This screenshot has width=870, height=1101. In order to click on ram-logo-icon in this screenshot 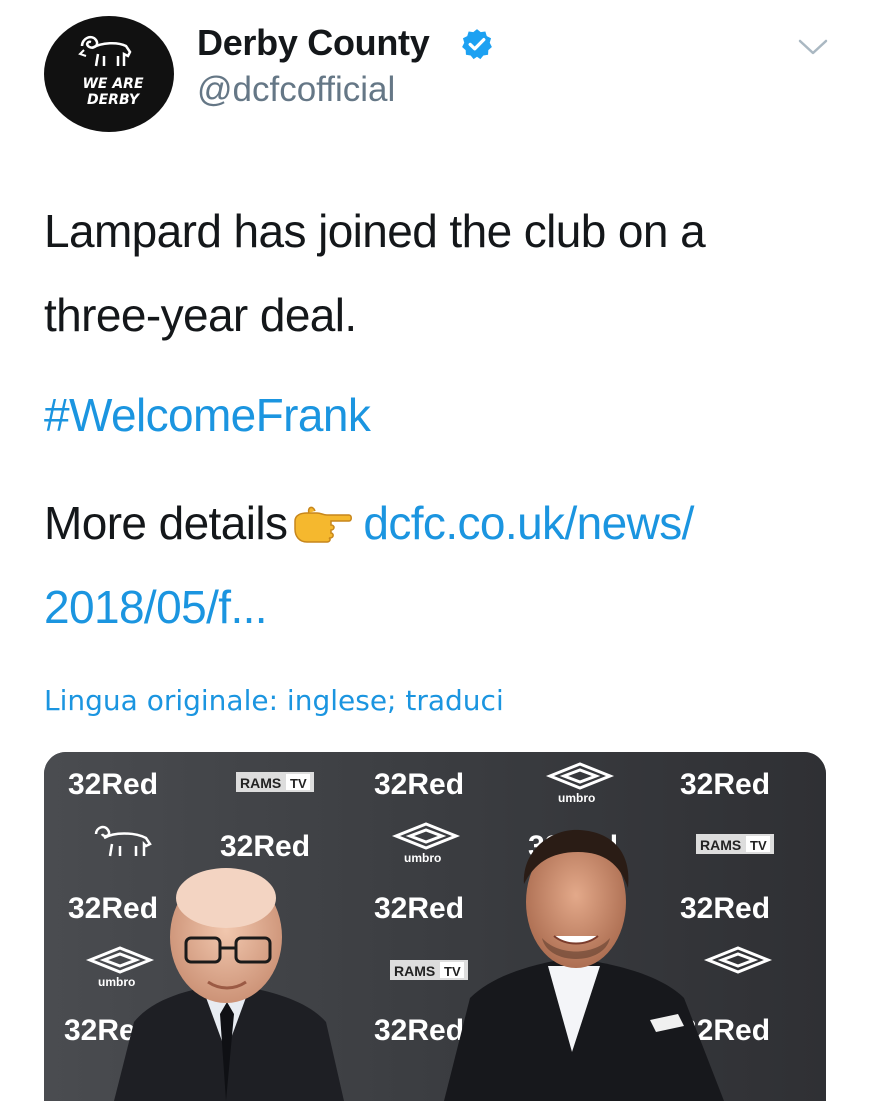, I will do `click(105, 51)`.